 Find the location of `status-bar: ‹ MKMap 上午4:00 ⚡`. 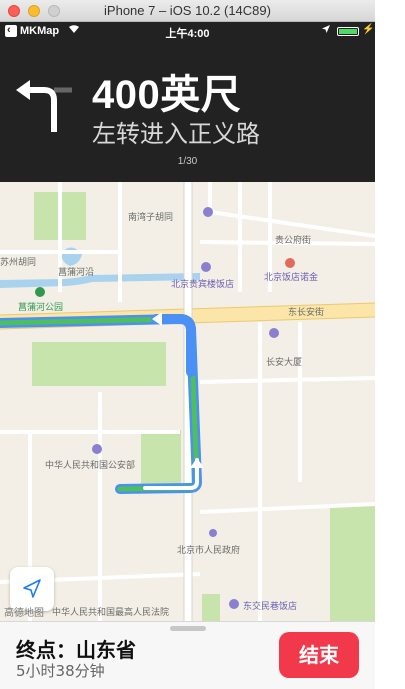

status-bar: ‹ MKMap 上午4:00 ⚡ is located at coordinates (187, 32).